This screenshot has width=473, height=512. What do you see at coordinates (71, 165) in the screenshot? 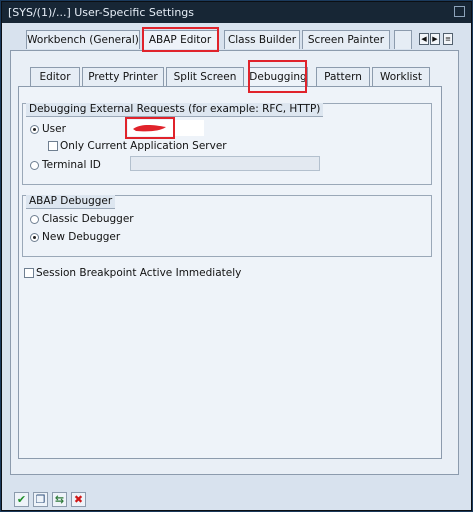
I see `terminal-id-label: Terminal ID` at bounding box center [71, 165].